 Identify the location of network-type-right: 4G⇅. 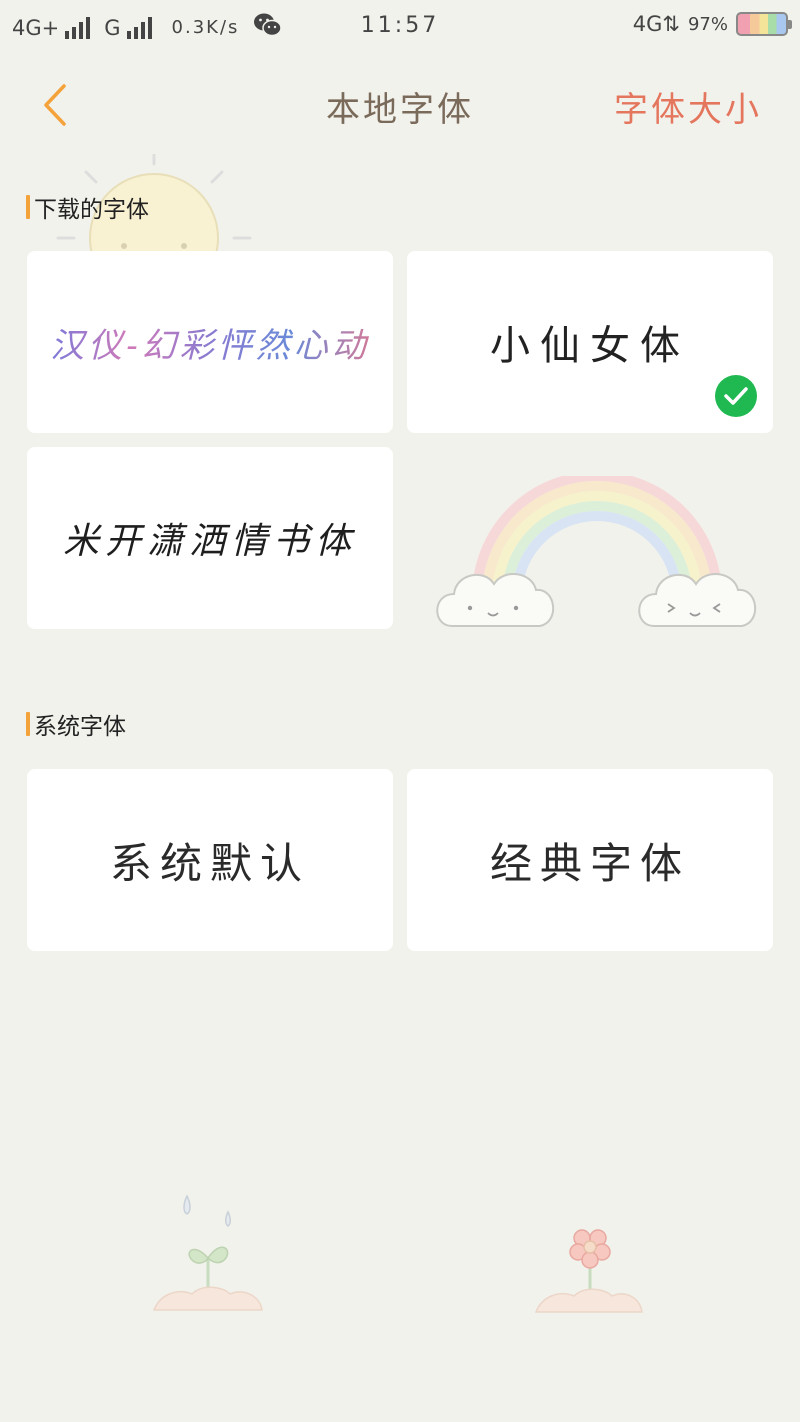
(656, 24).